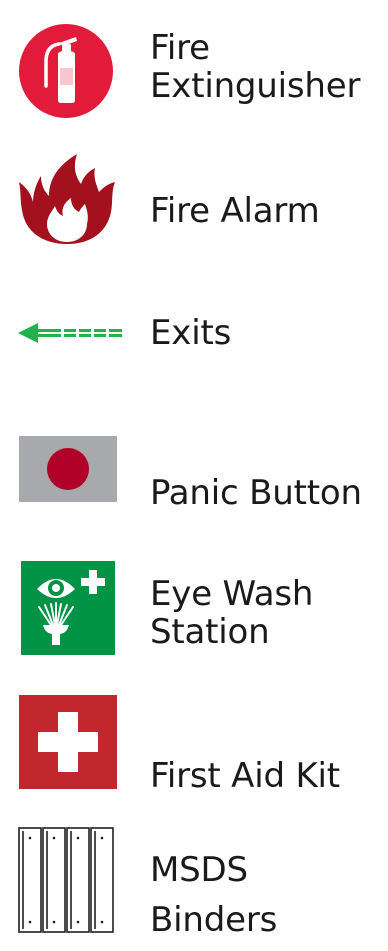 The width and height of the screenshot is (388, 951). Describe the element at coordinates (180, 48) in the screenshot. I see `fire-extinguisher-label-line1: Fire` at that location.